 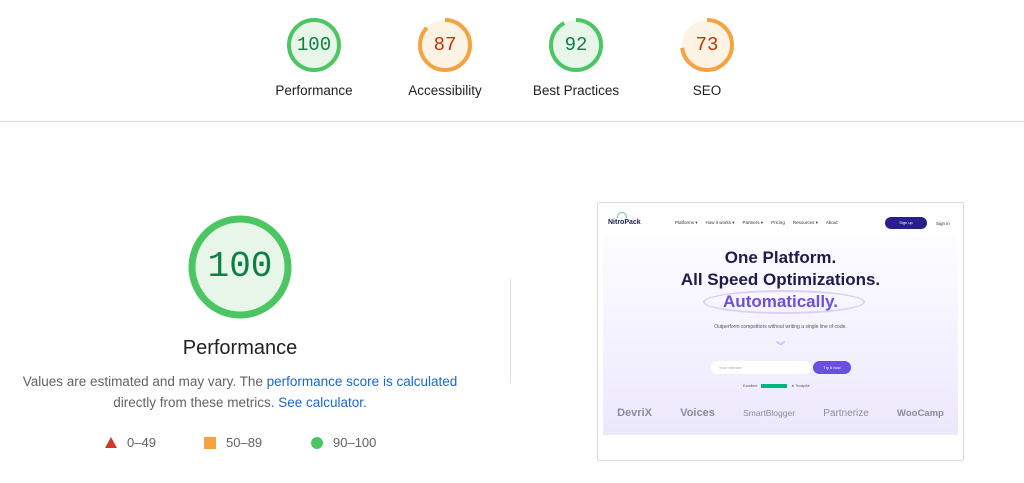 I want to click on gauge-score: 87, so click(x=445, y=45).